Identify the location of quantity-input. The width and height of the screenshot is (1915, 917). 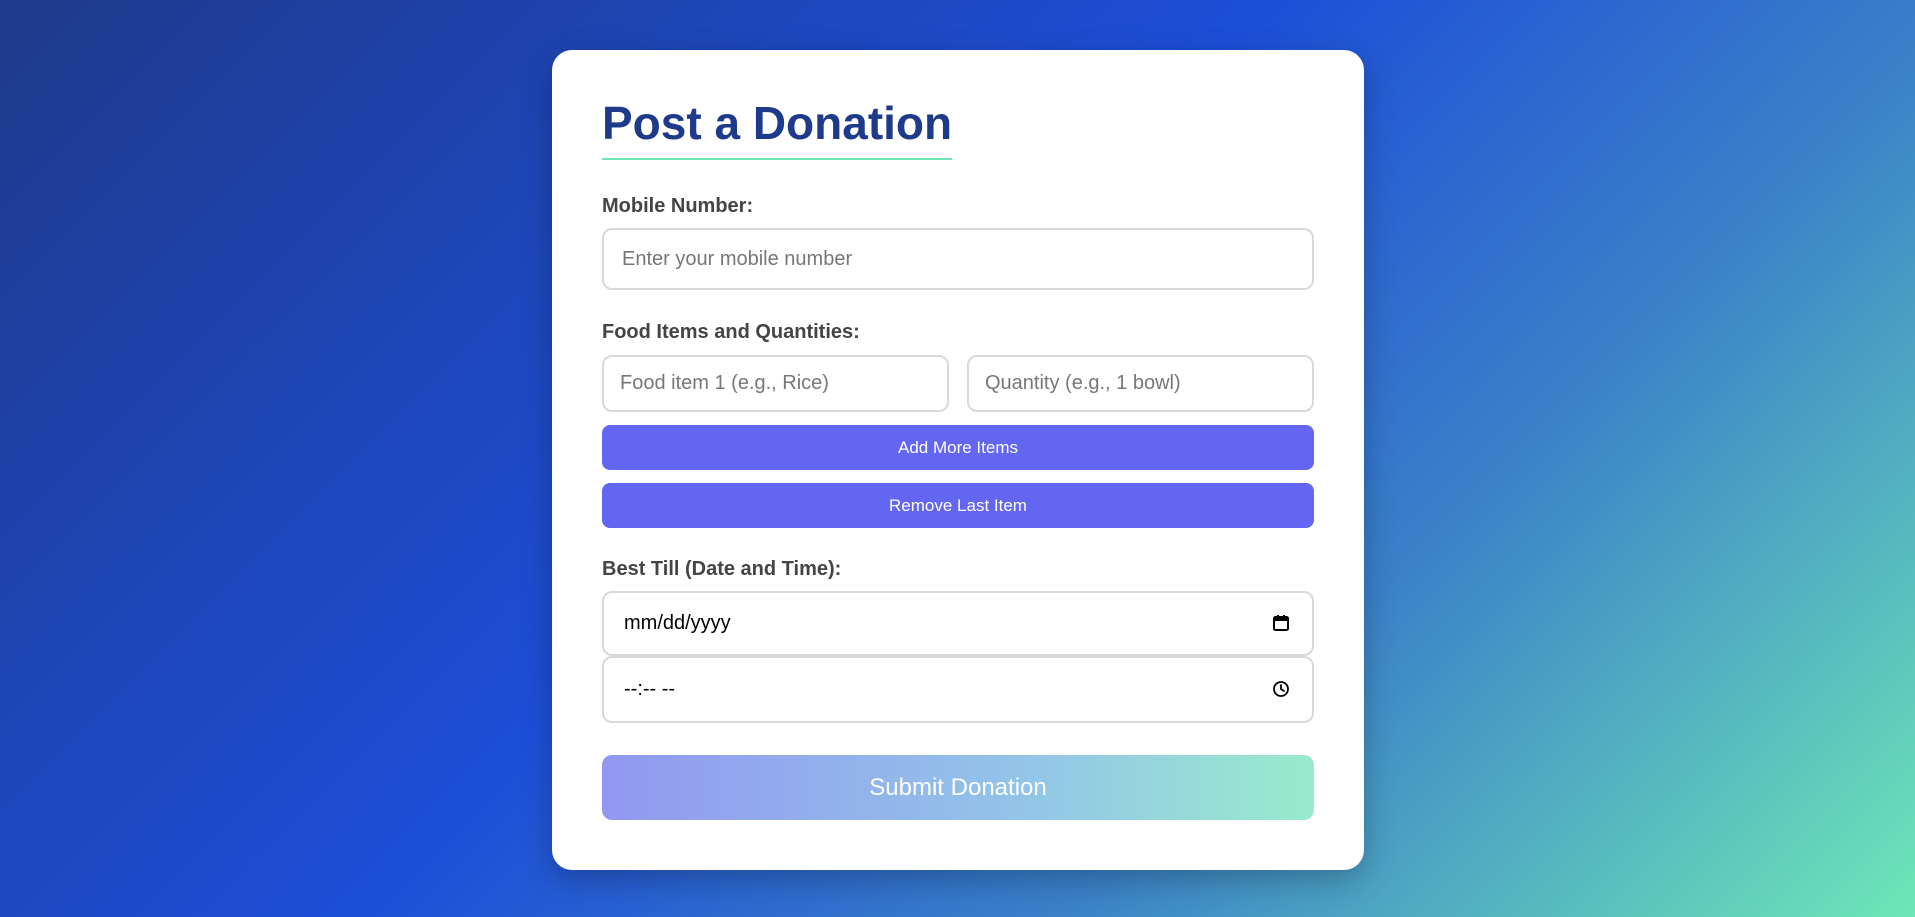
(1140, 383).